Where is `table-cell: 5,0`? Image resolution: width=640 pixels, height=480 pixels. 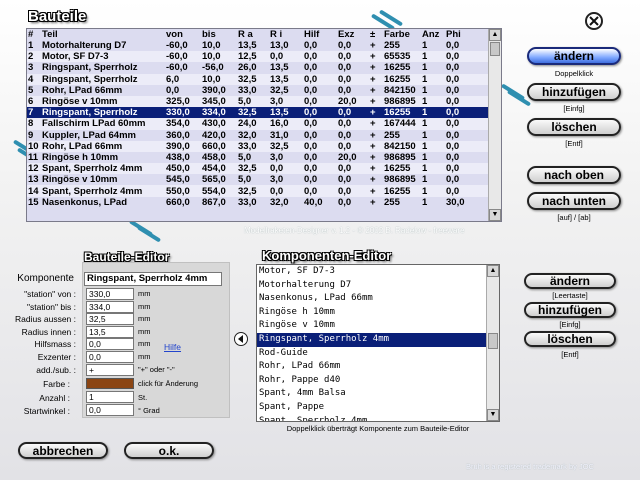
table-cell: 5,0 is located at coordinates (253, 101).